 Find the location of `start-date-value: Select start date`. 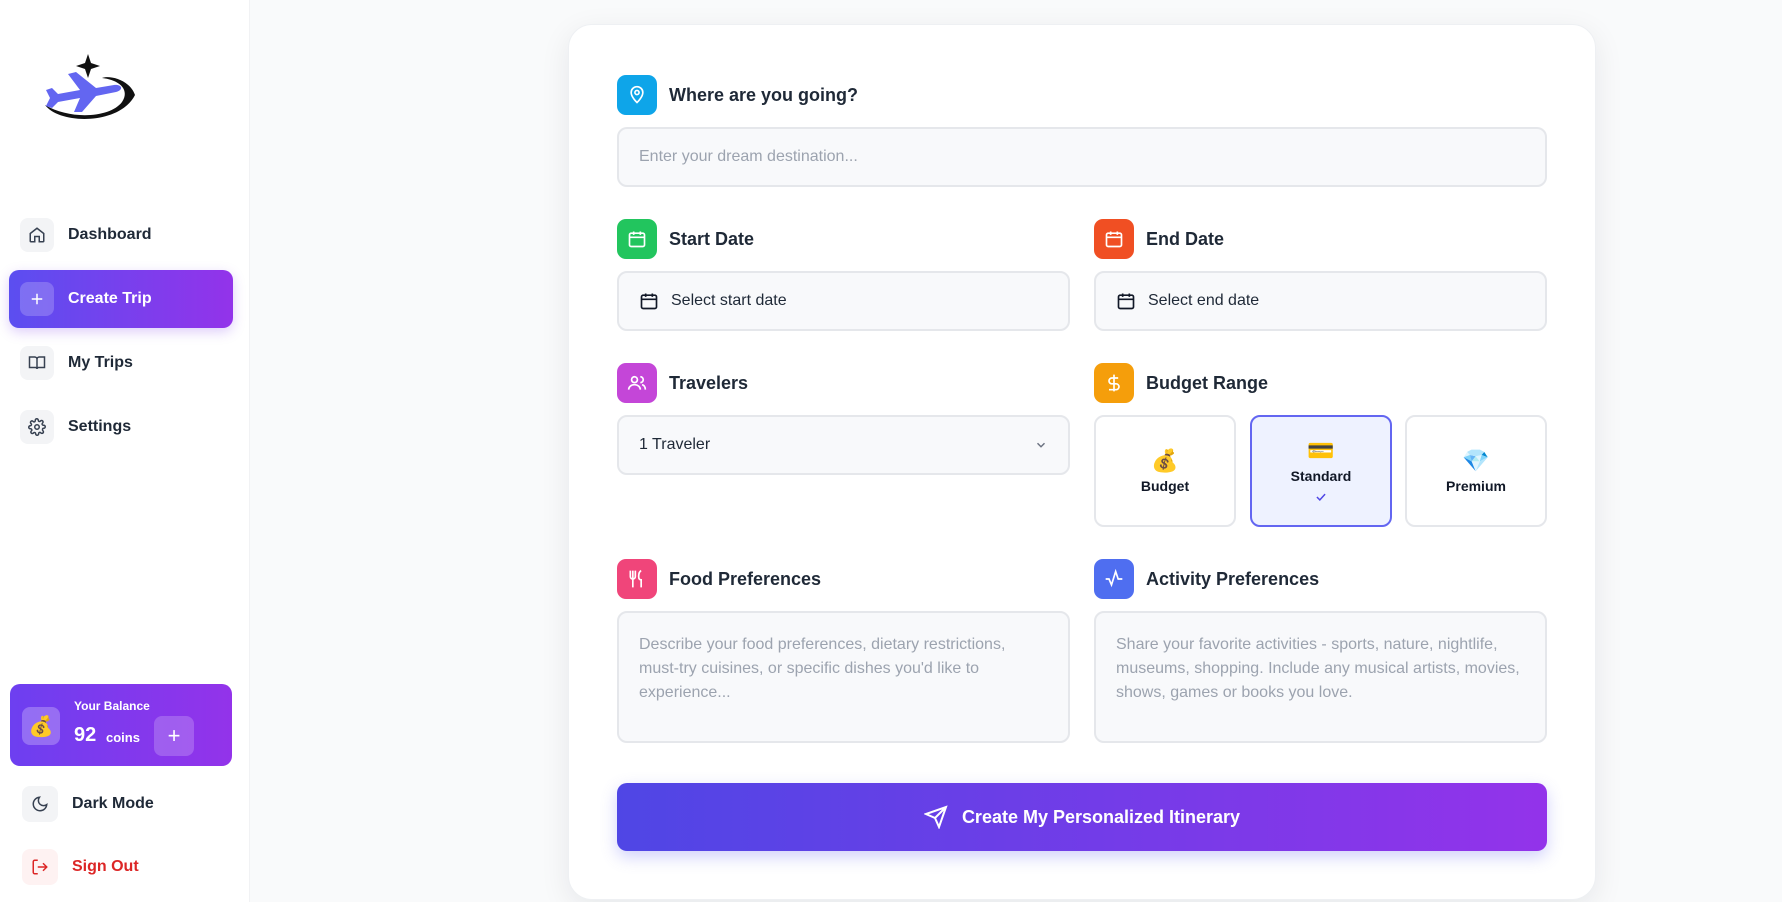

start-date-value: Select start date is located at coordinates (729, 300).